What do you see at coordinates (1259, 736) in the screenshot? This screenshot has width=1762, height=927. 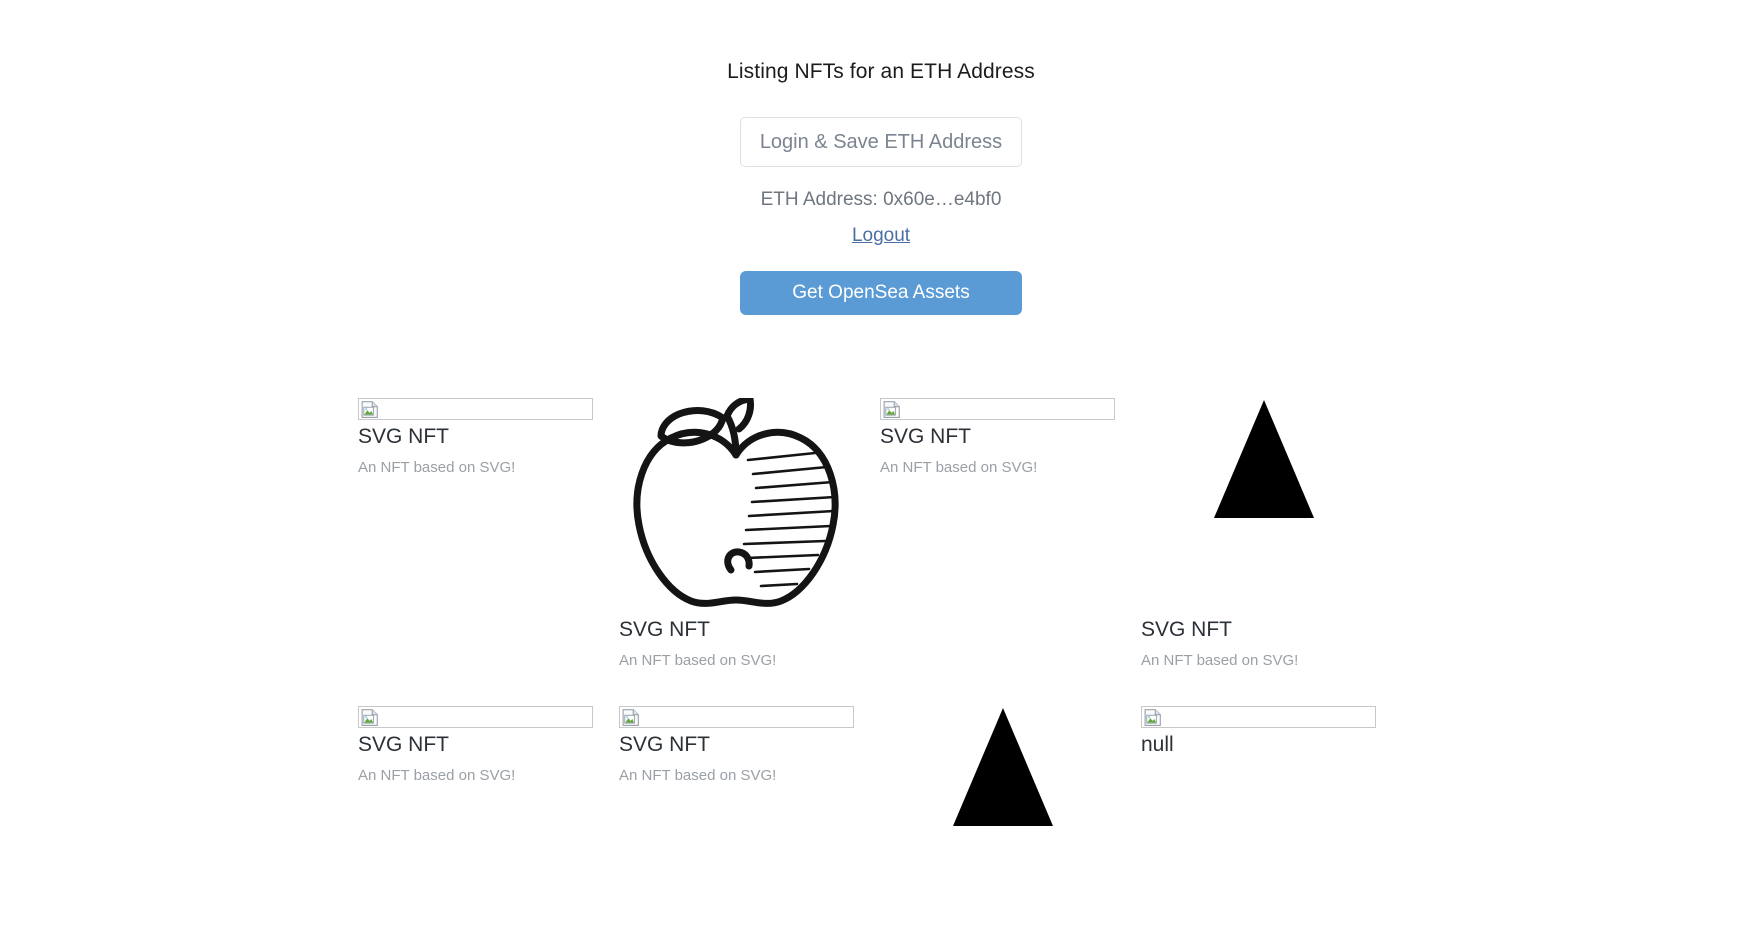 I see `nft-card: null` at bounding box center [1259, 736].